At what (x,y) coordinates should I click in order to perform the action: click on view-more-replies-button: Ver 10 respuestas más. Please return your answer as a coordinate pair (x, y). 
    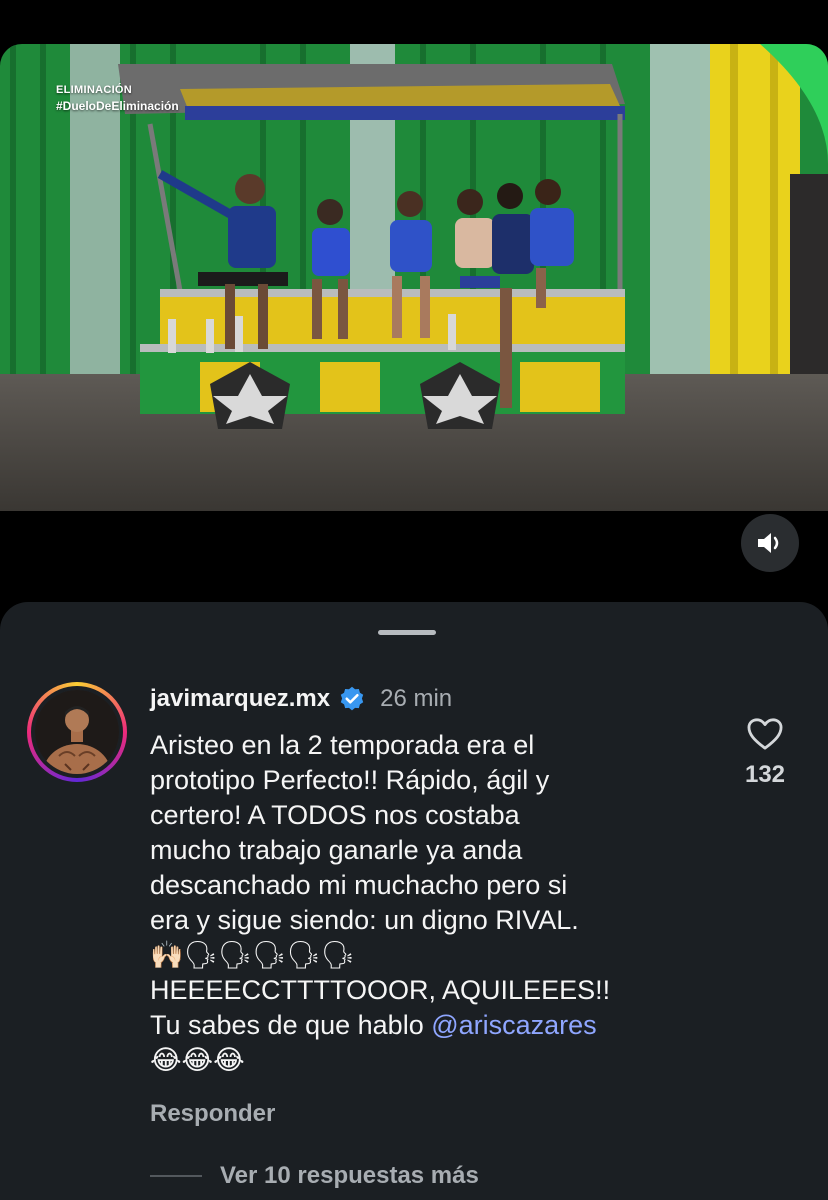
    Looking at the image, I should click on (314, 1176).